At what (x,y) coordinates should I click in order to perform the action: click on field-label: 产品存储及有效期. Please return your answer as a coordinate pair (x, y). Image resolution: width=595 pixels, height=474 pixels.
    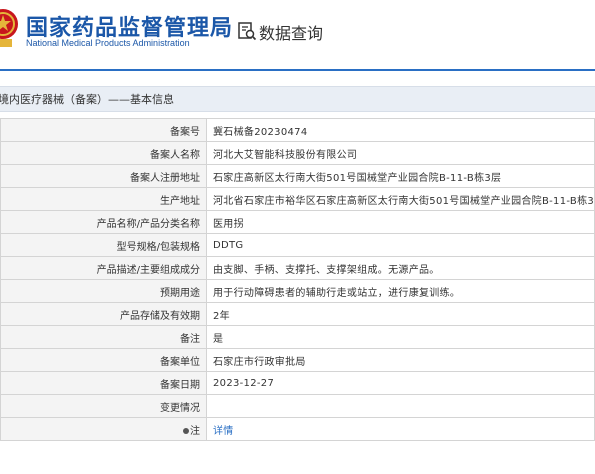
    Looking at the image, I should click on (103, 314).